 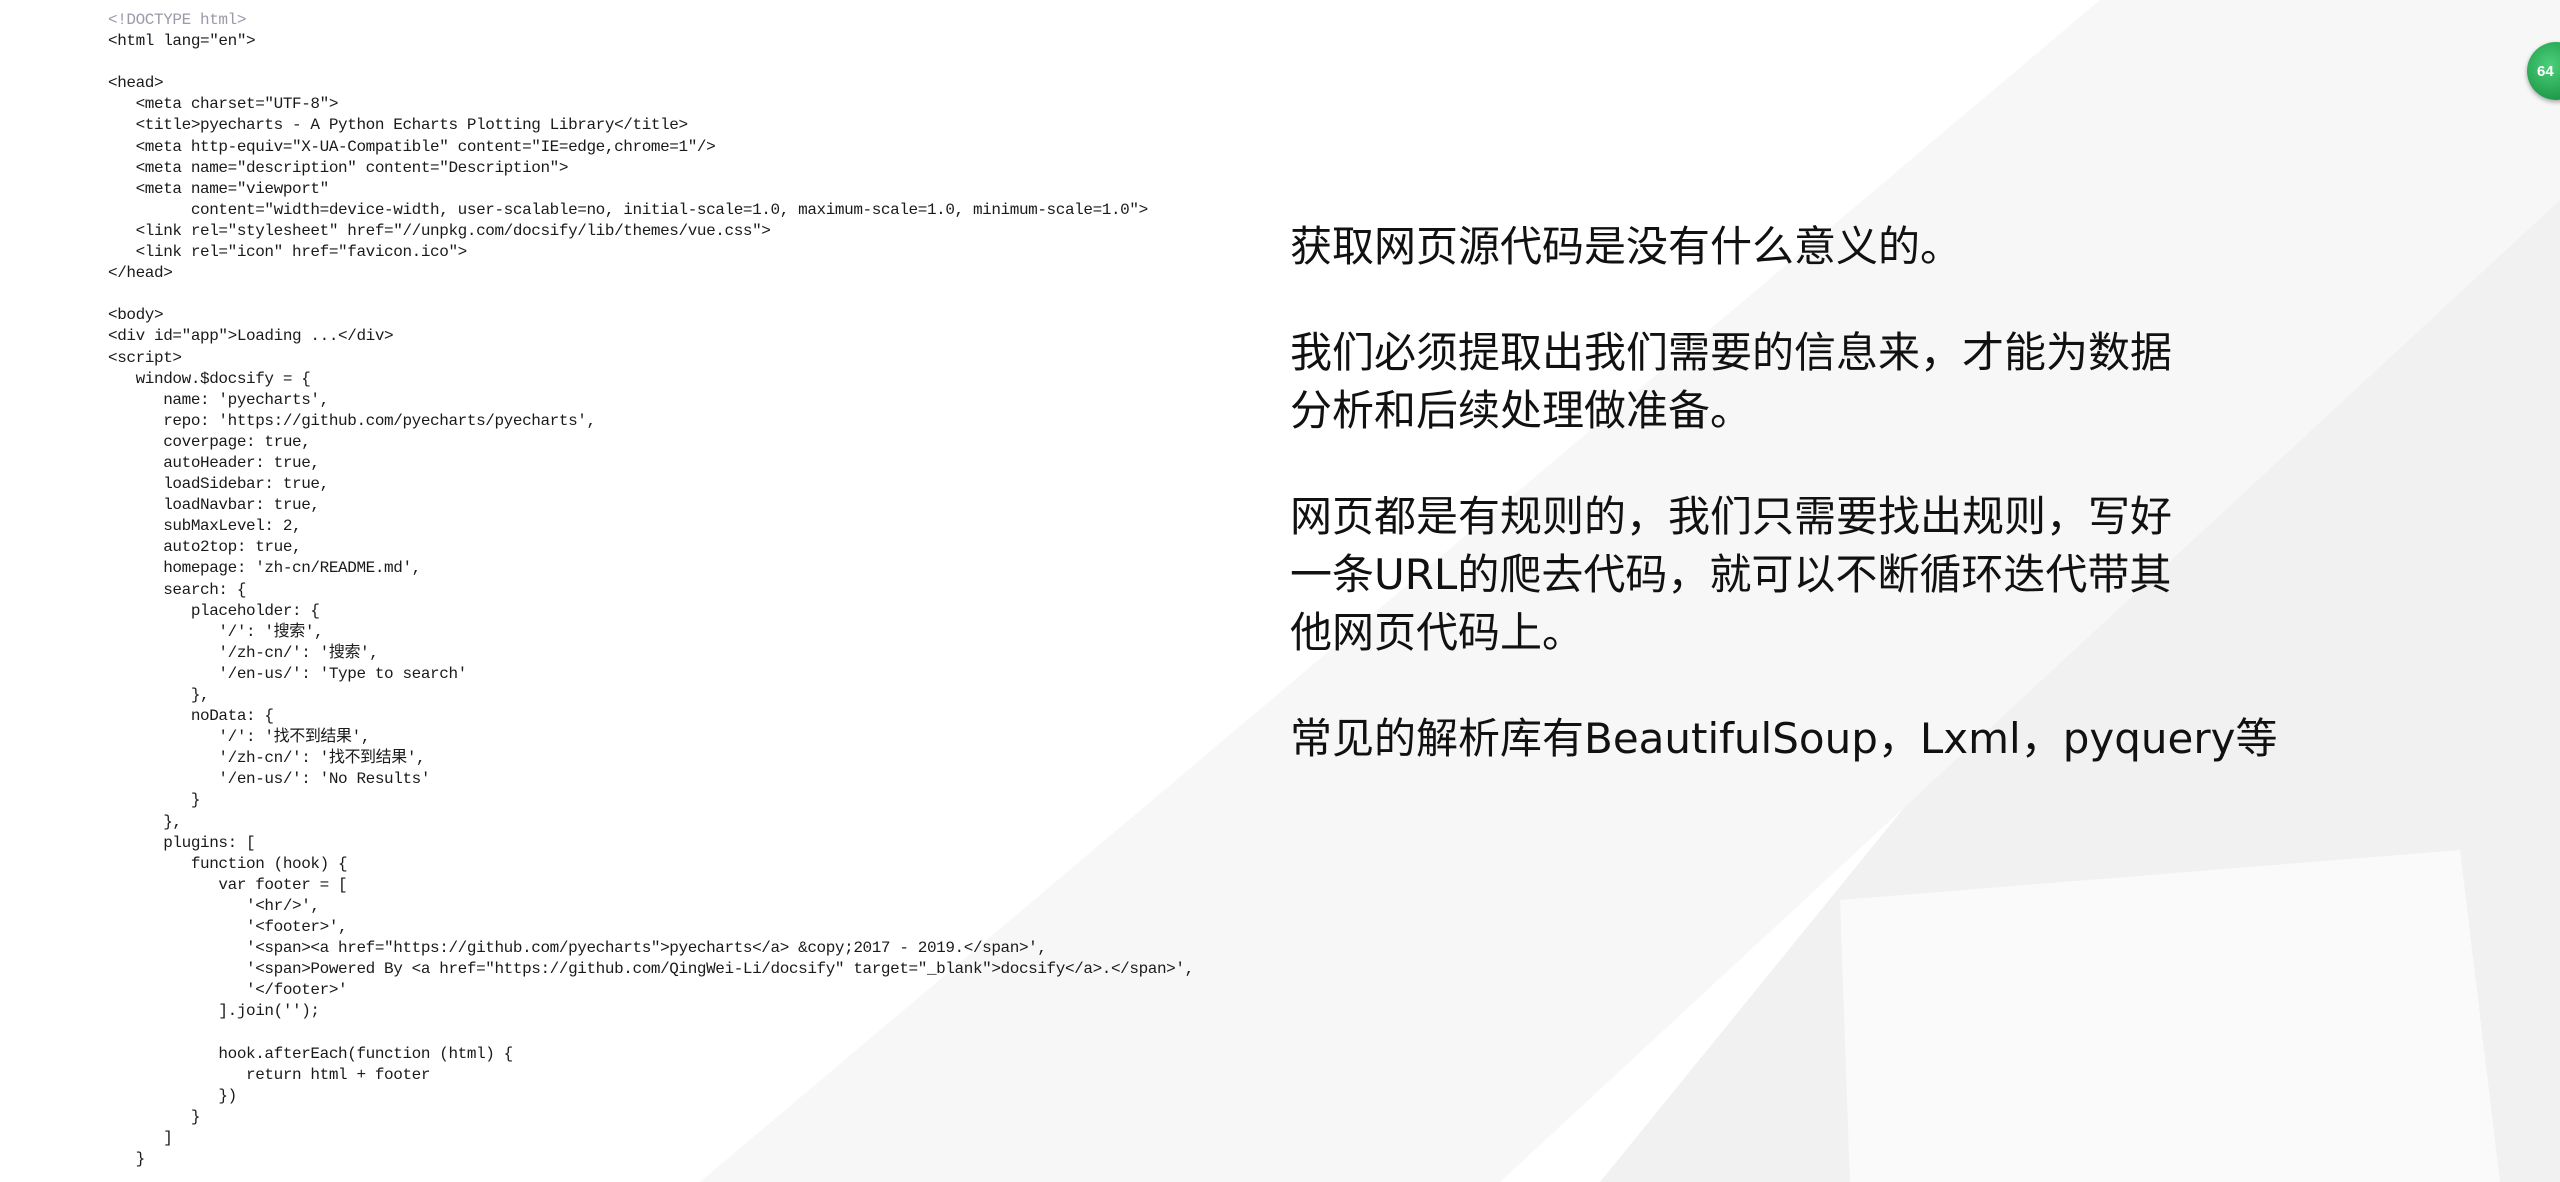 I want to click on code-line: '/en-us/': 'No Results', so click(x=269, y=779).